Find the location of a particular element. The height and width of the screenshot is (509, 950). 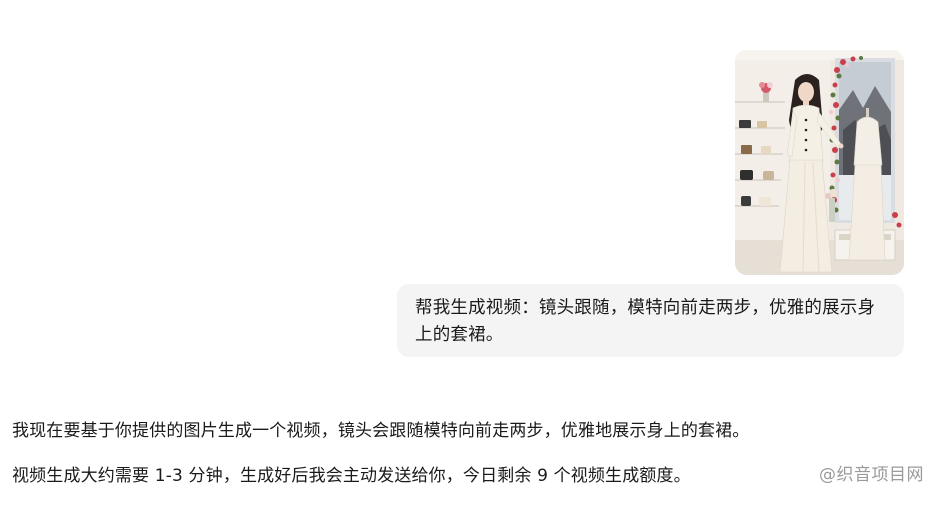

watermark-text: @织音项目网 is located at coordinates (871, 475).